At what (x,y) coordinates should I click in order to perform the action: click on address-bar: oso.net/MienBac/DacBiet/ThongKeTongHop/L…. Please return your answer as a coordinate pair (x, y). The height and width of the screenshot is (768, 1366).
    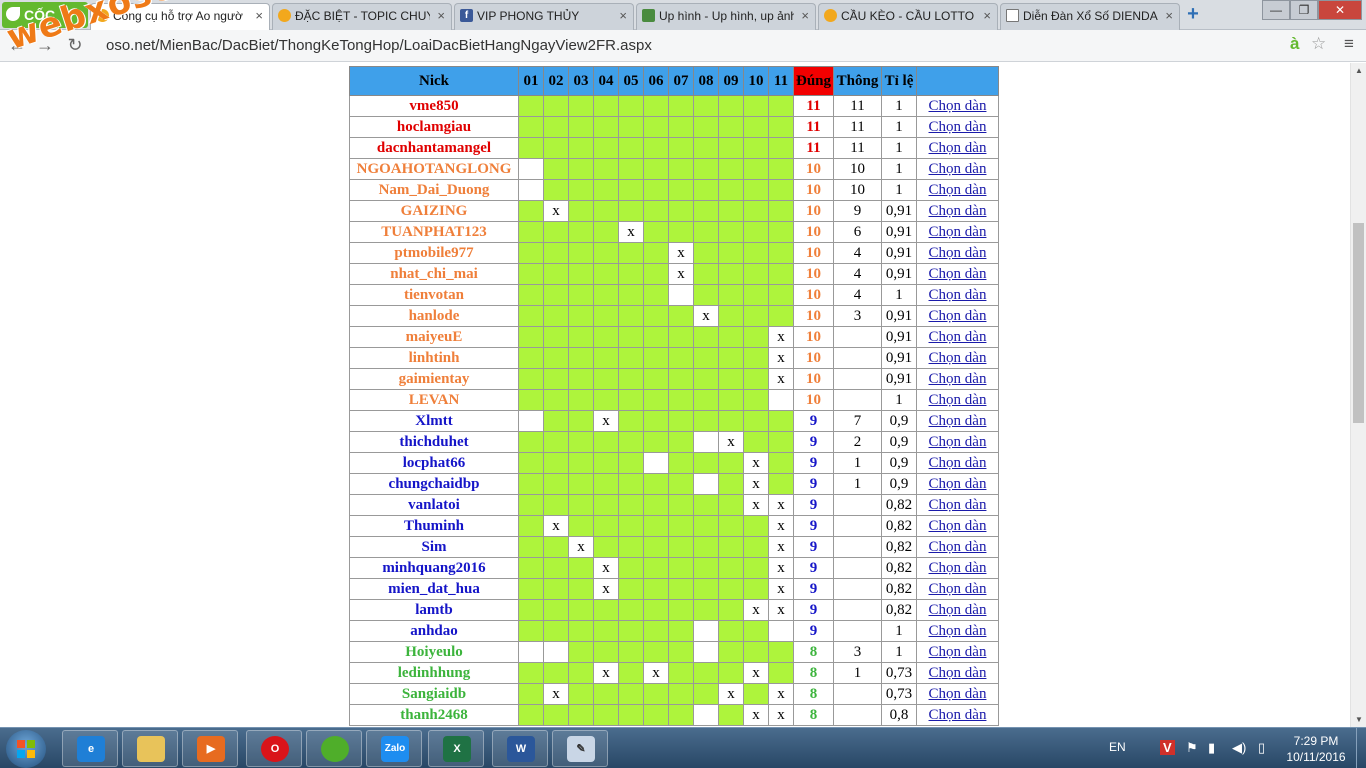
    Looking at the image, I should click on (716, 45).